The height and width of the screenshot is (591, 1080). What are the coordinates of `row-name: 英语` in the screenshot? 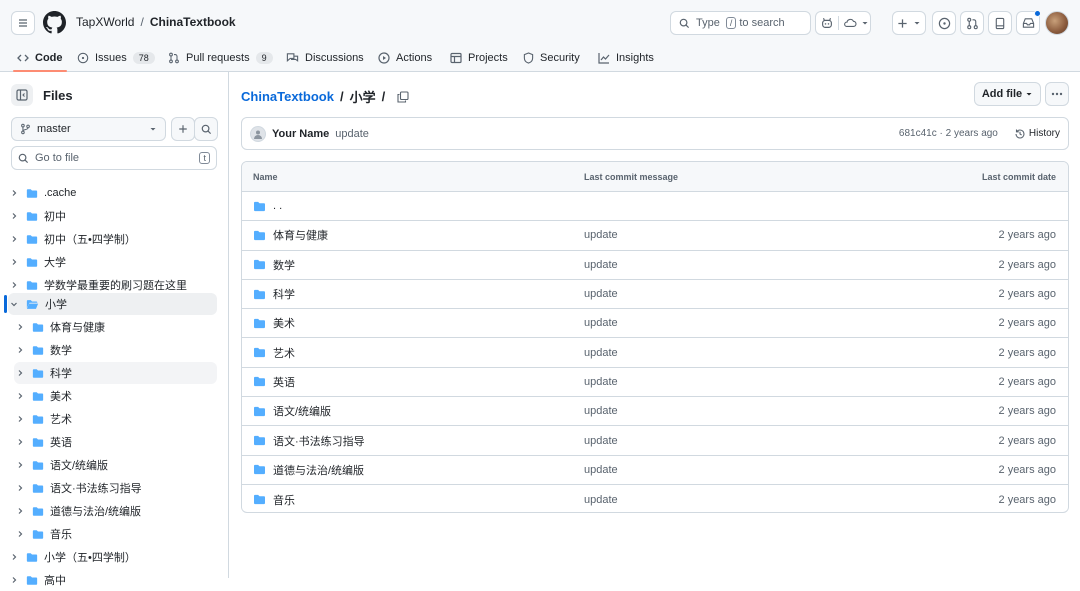 It's located at (284, 382).